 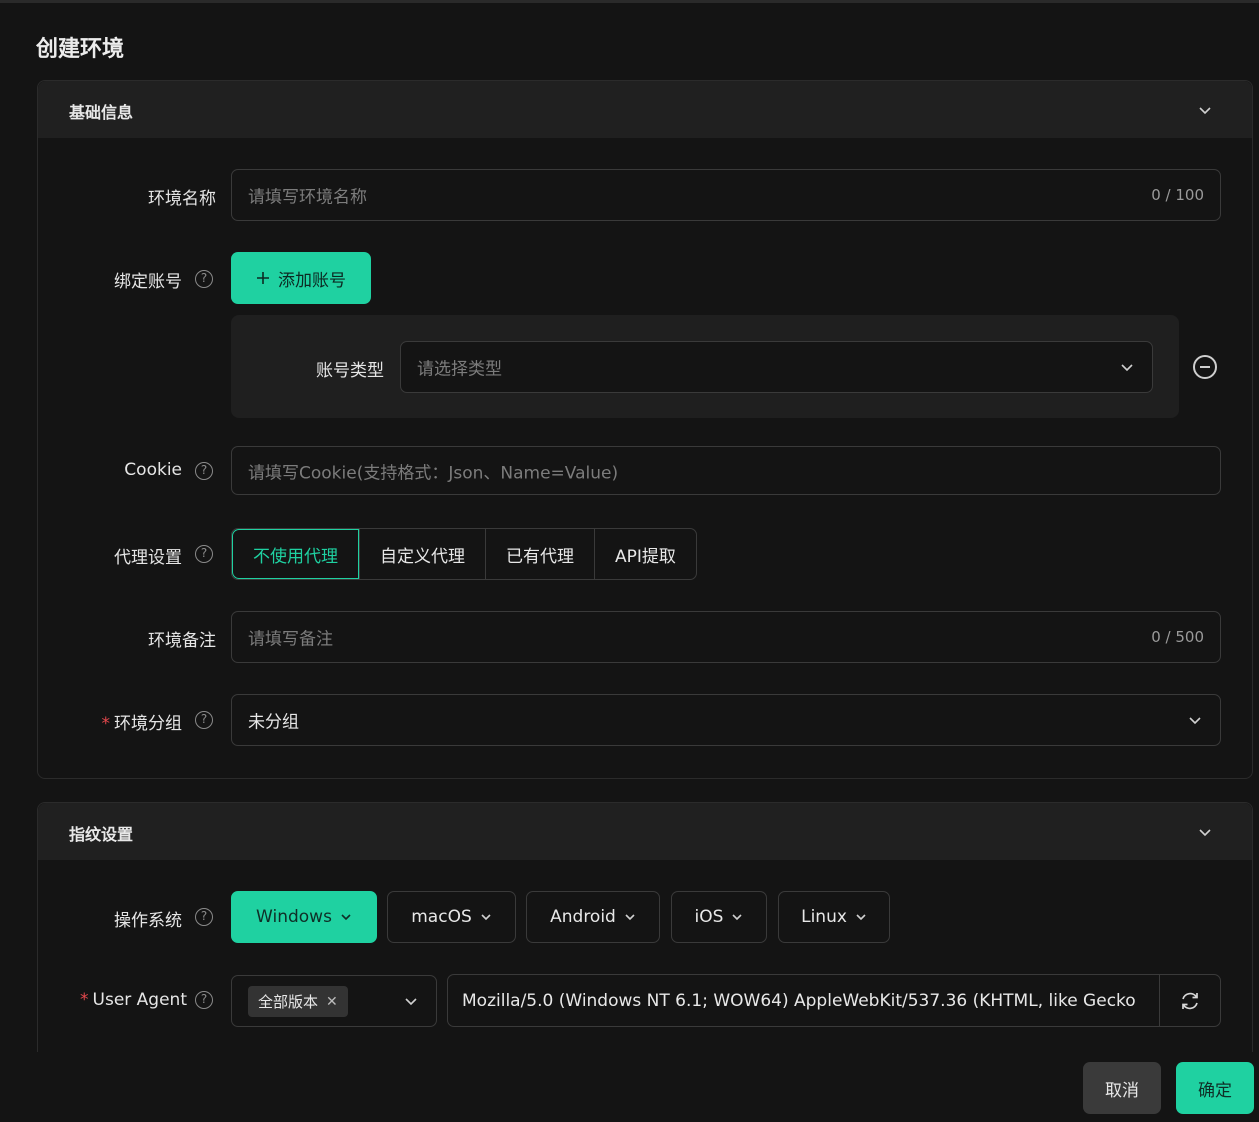 What do you see at coordinates (645, 109) in the screenshot?
I see `basic-info-header: 基础信息` at bounding box center [645, 109].